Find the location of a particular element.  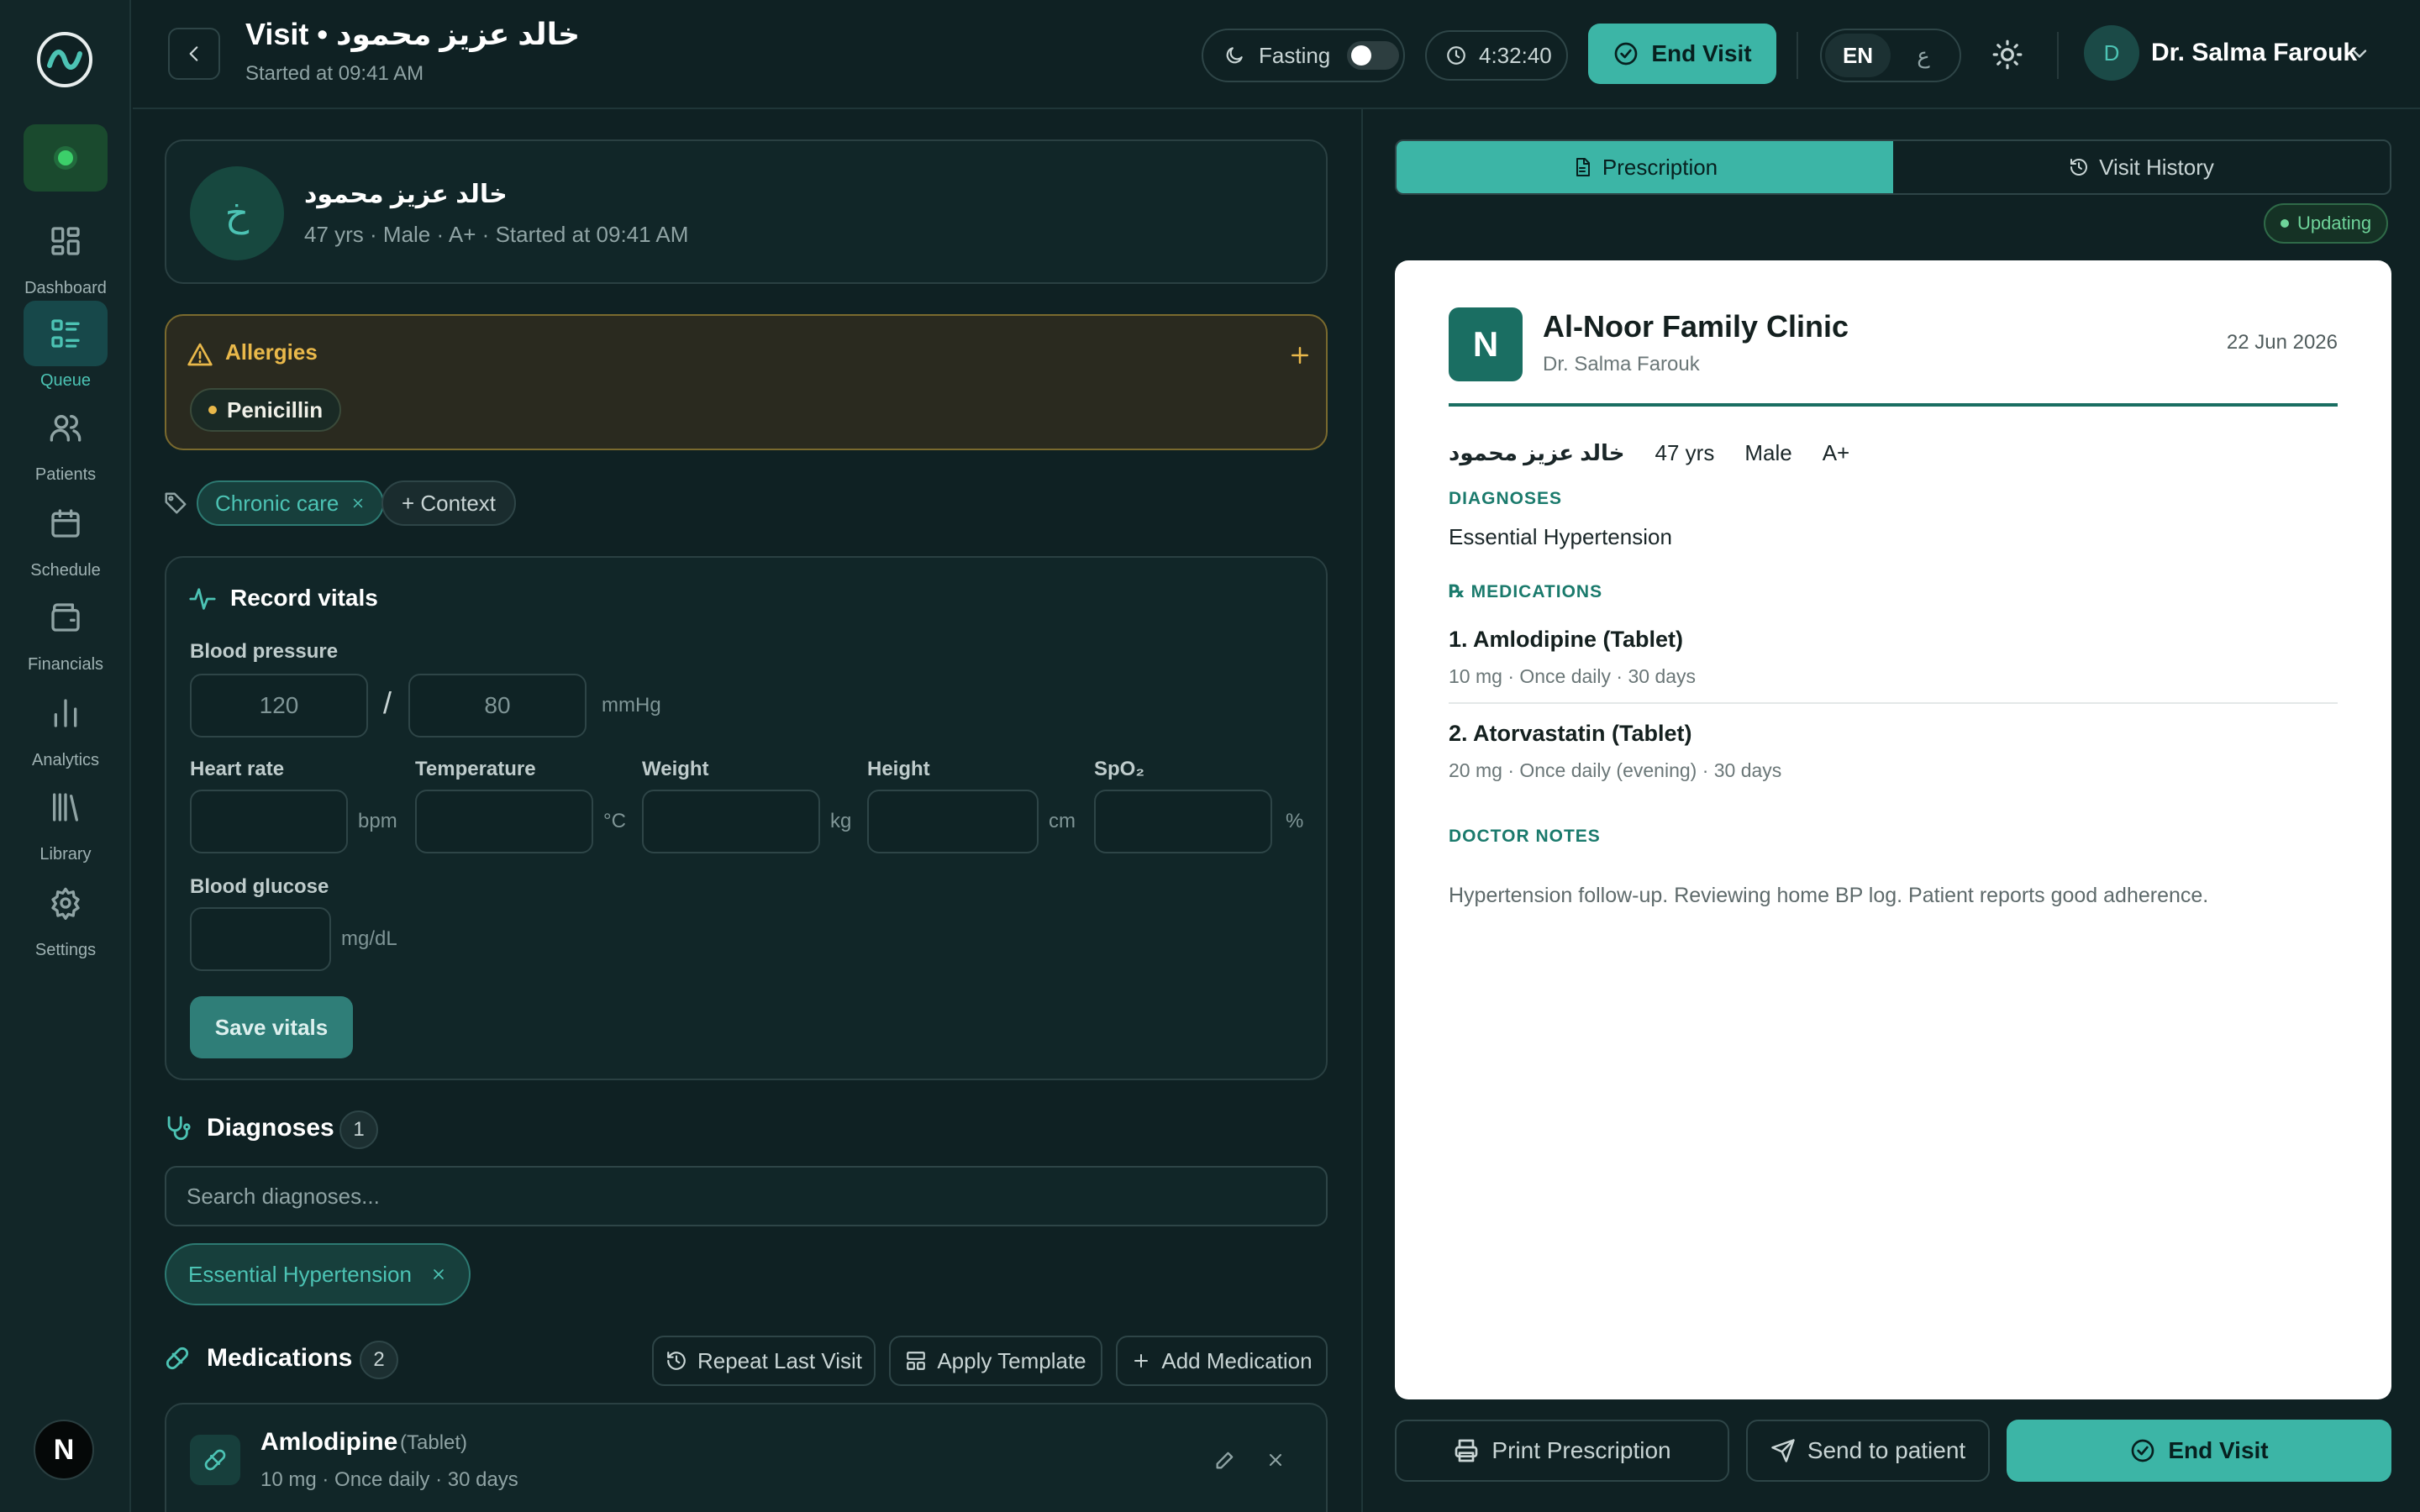

sidebar-item-schedule: Schedule is located at coordinates (65, 535).